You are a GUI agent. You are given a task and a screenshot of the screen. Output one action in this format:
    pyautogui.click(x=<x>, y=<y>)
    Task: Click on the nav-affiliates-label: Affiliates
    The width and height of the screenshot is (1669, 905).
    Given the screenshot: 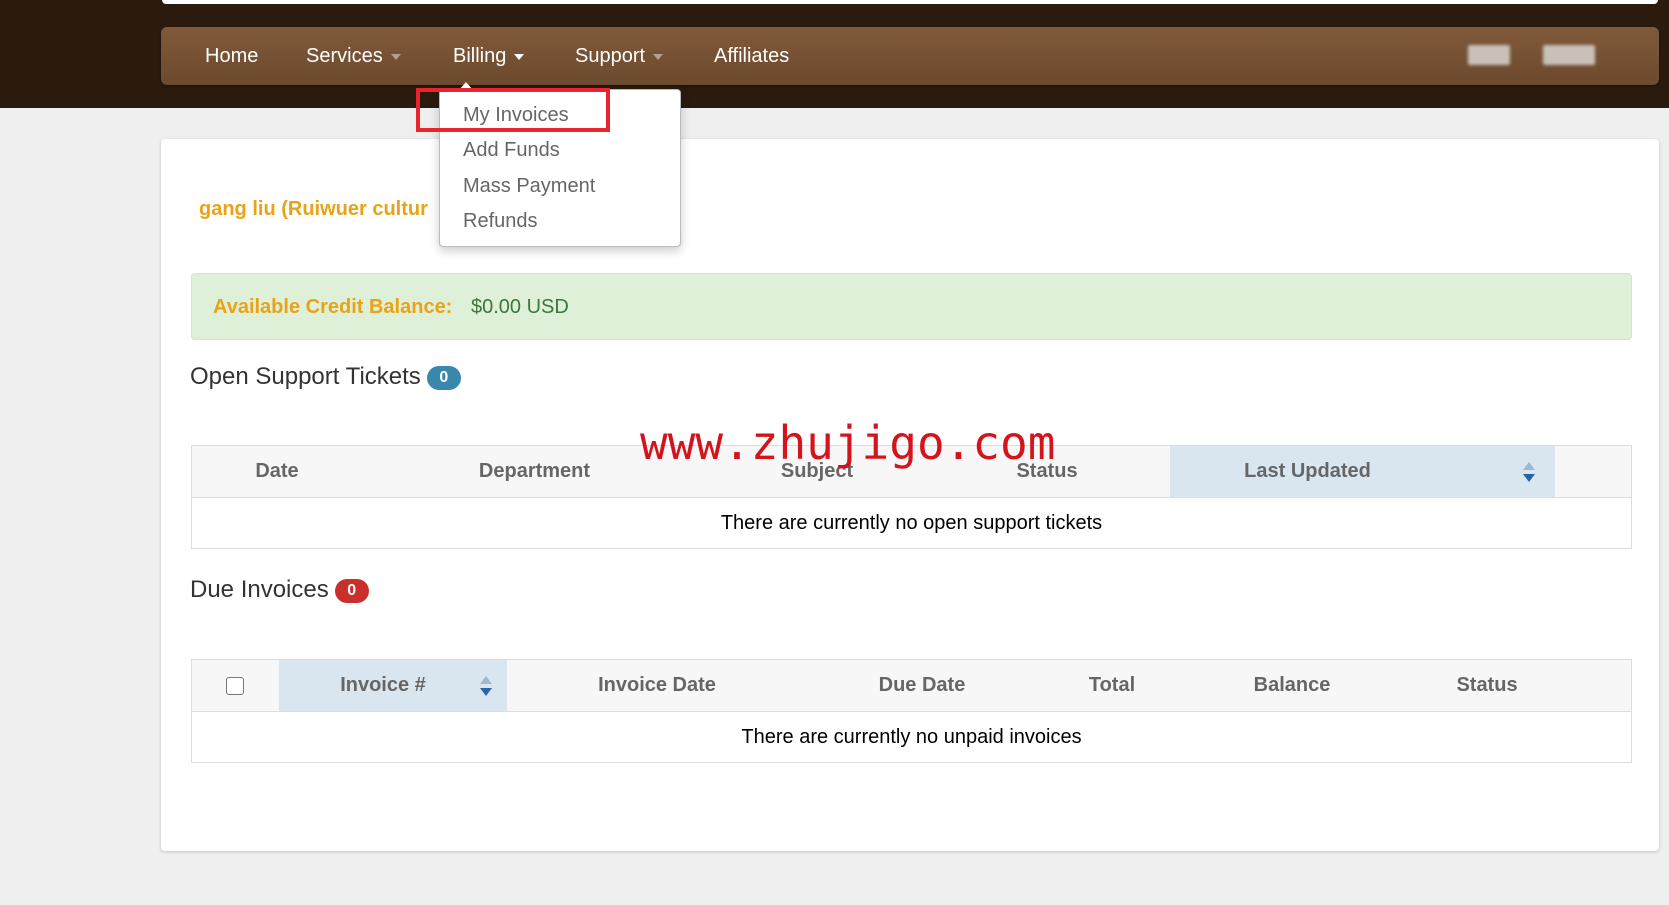 What is the action you would take?
    pyautogui.click(x=752, y=56)
    